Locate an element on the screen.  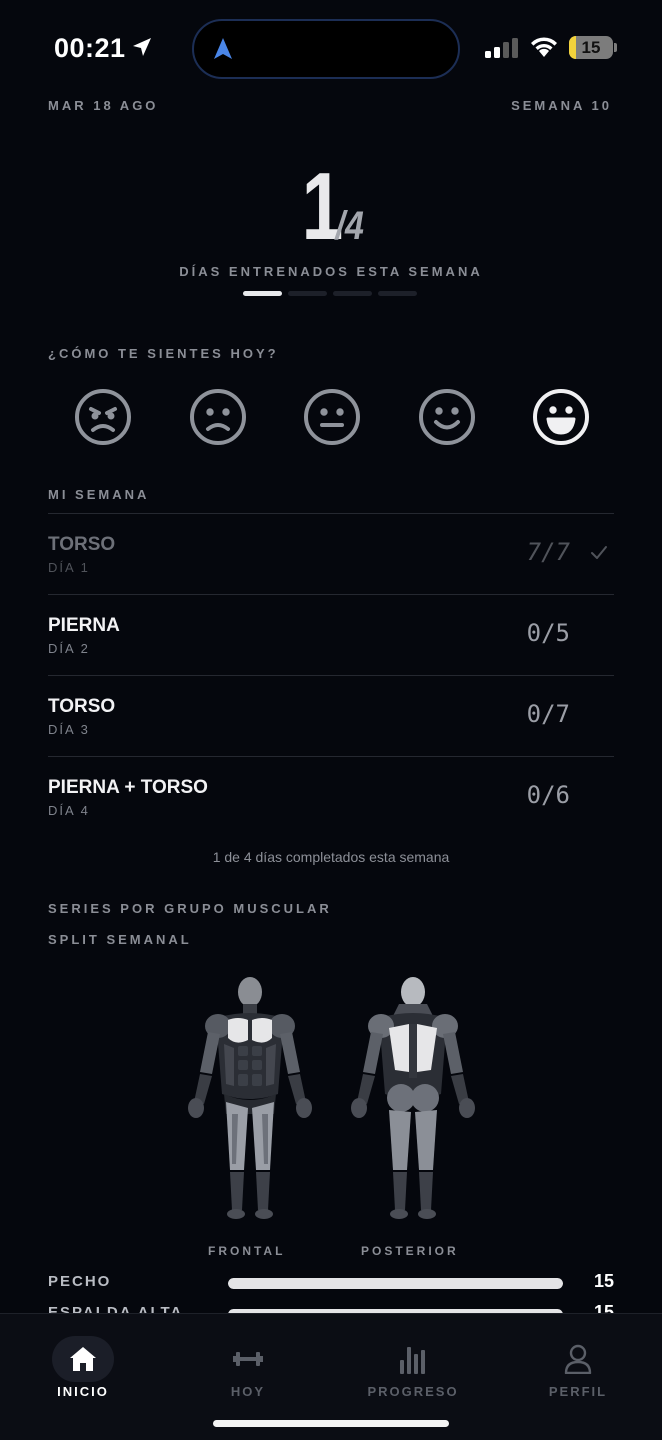
battery-percent: 15 is located at coordinates (591, 47).